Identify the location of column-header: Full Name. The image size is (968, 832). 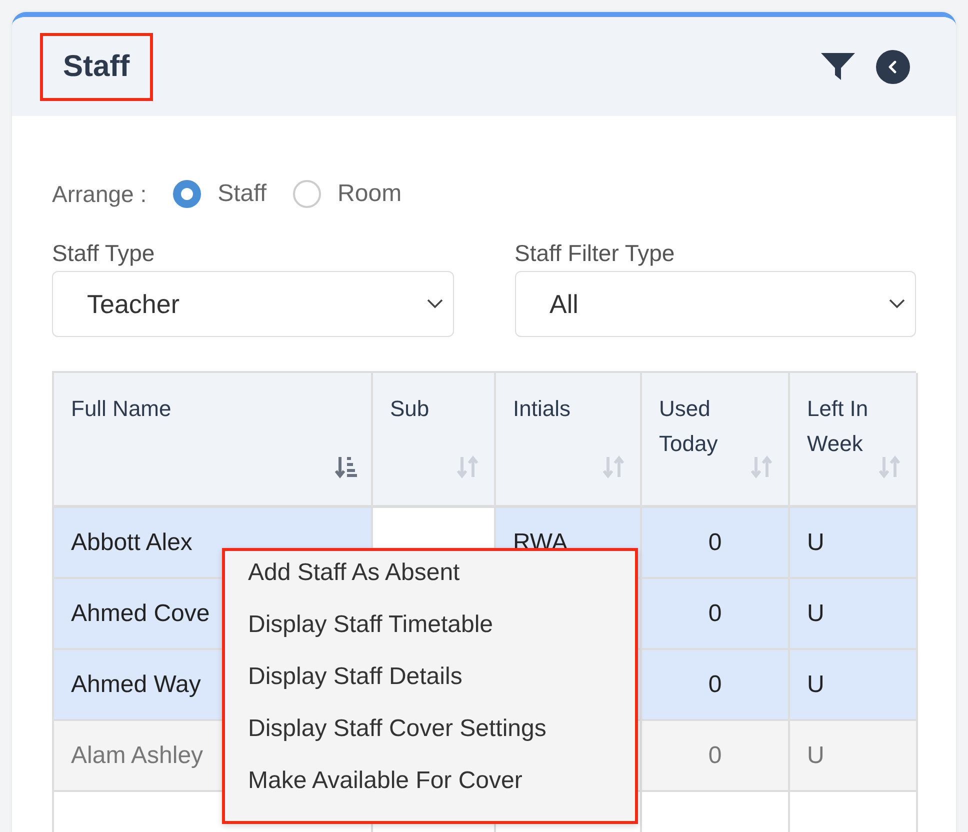
(213, 440).